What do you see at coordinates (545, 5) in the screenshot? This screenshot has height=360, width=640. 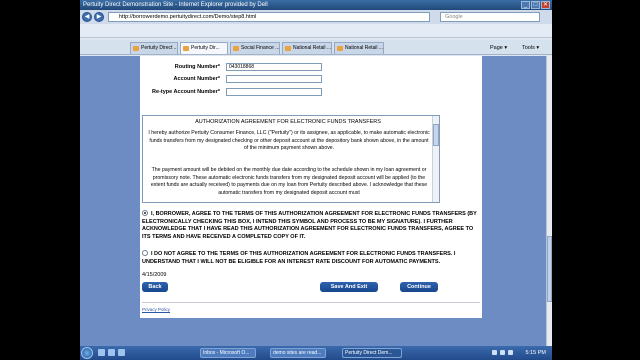 I see `close-button: ✕` at bounding box center [545, 5].